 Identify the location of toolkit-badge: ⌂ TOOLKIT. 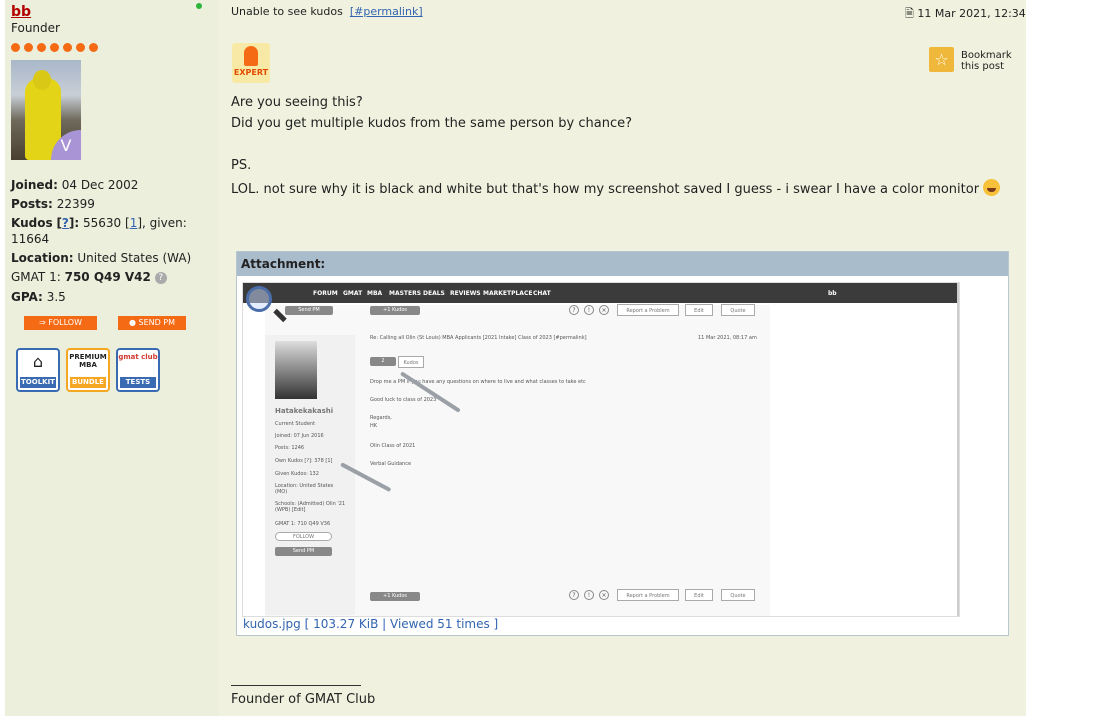
(38, 370).